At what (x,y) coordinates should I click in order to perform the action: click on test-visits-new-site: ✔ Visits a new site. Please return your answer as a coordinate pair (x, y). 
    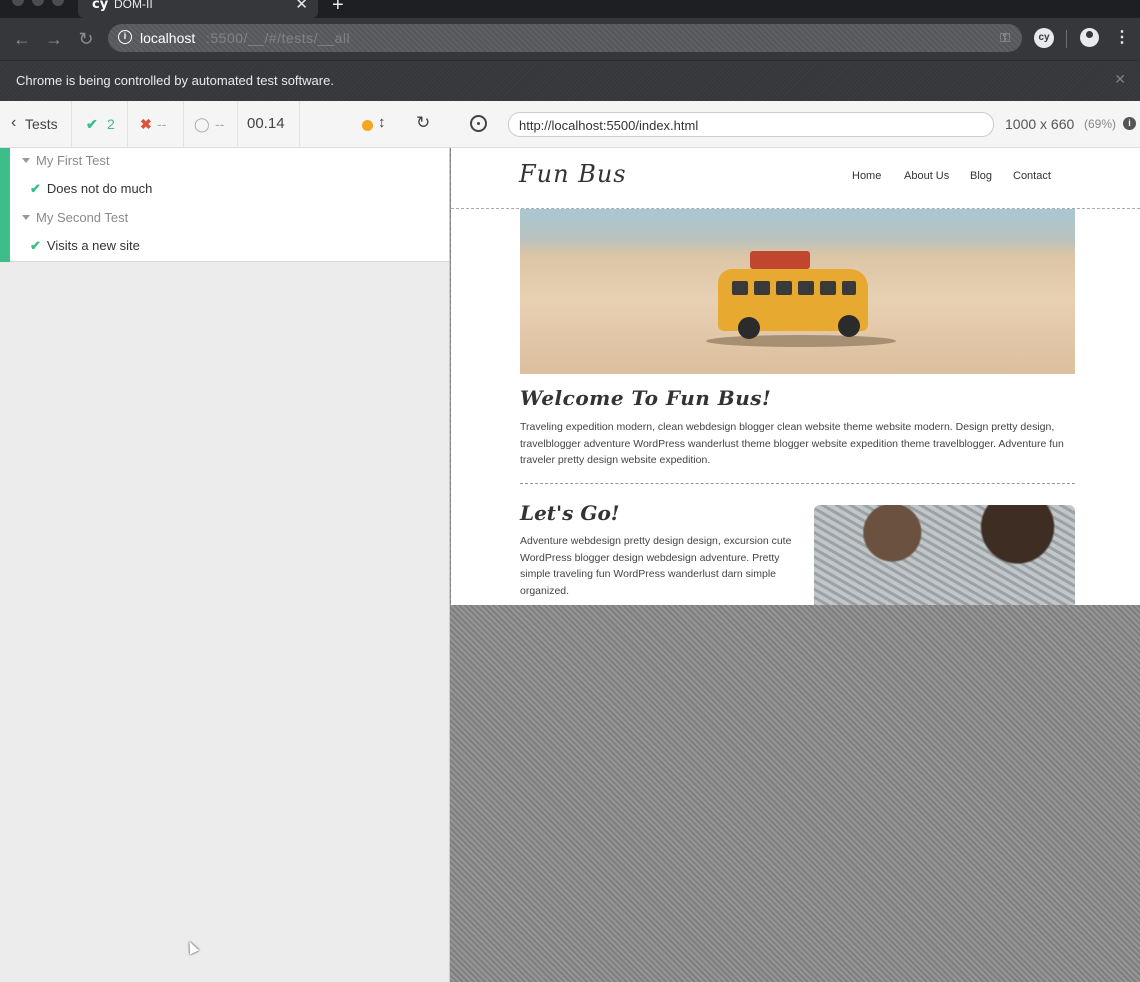
    Looking at the image, I should click on (85, 246).